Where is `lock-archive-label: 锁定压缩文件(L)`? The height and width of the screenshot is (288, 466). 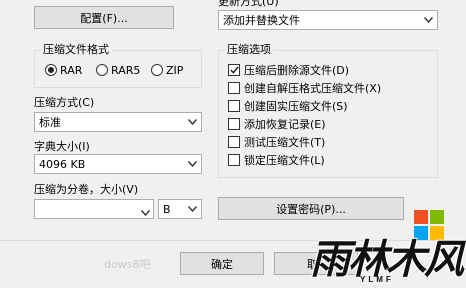 lock-archive-label: 锁定压缩文件(L) is located at coordinates (284, 160).